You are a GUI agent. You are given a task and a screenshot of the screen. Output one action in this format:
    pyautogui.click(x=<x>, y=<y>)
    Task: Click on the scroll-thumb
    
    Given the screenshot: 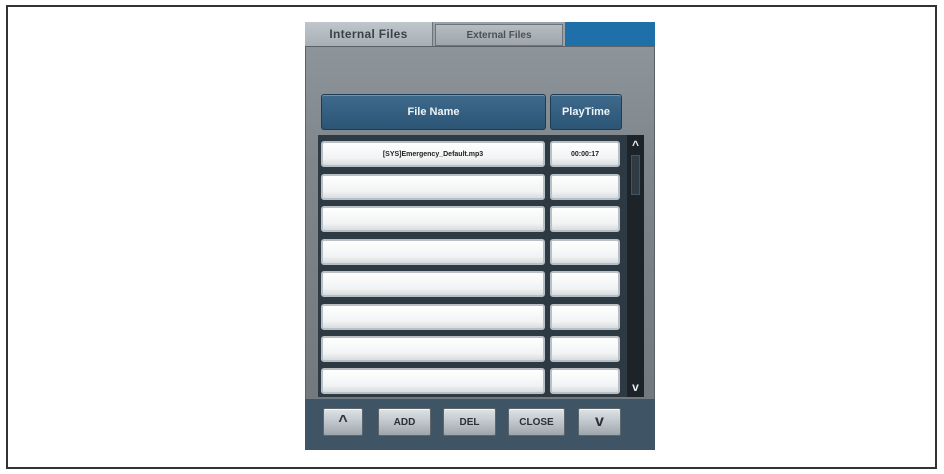 What is the action you would take?
    pyautogui.click(x=635, y=175)
    